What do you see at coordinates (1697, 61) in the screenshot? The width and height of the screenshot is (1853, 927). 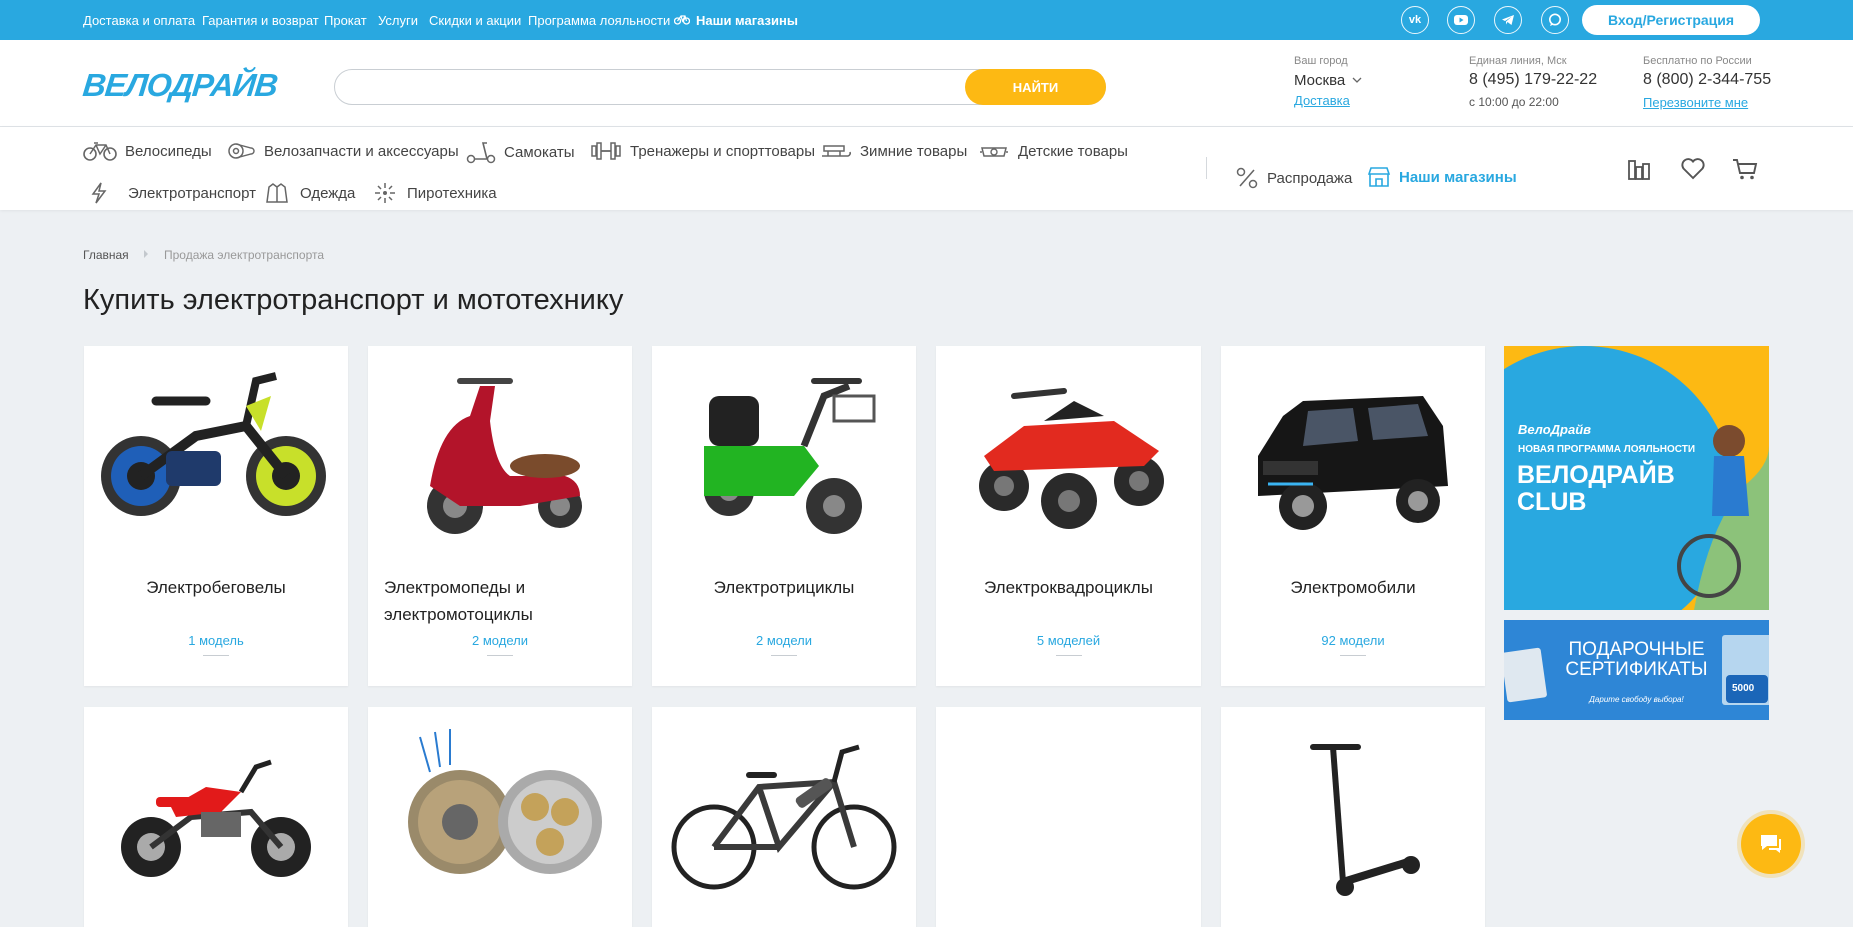 I see `free-call-label: Бесплатно по России` at bounding box center [1697, 61].